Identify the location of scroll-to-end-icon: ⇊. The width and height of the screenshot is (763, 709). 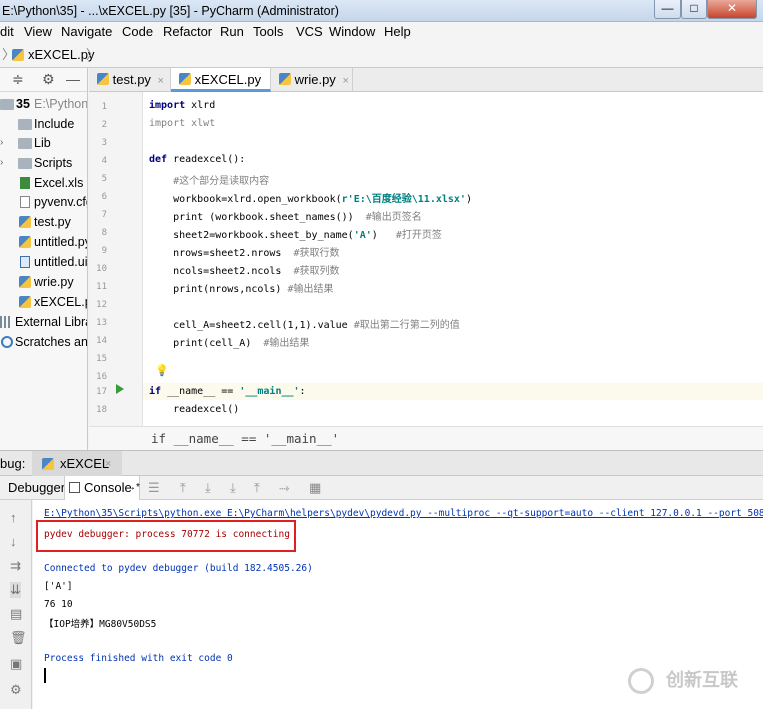
(15, 590).